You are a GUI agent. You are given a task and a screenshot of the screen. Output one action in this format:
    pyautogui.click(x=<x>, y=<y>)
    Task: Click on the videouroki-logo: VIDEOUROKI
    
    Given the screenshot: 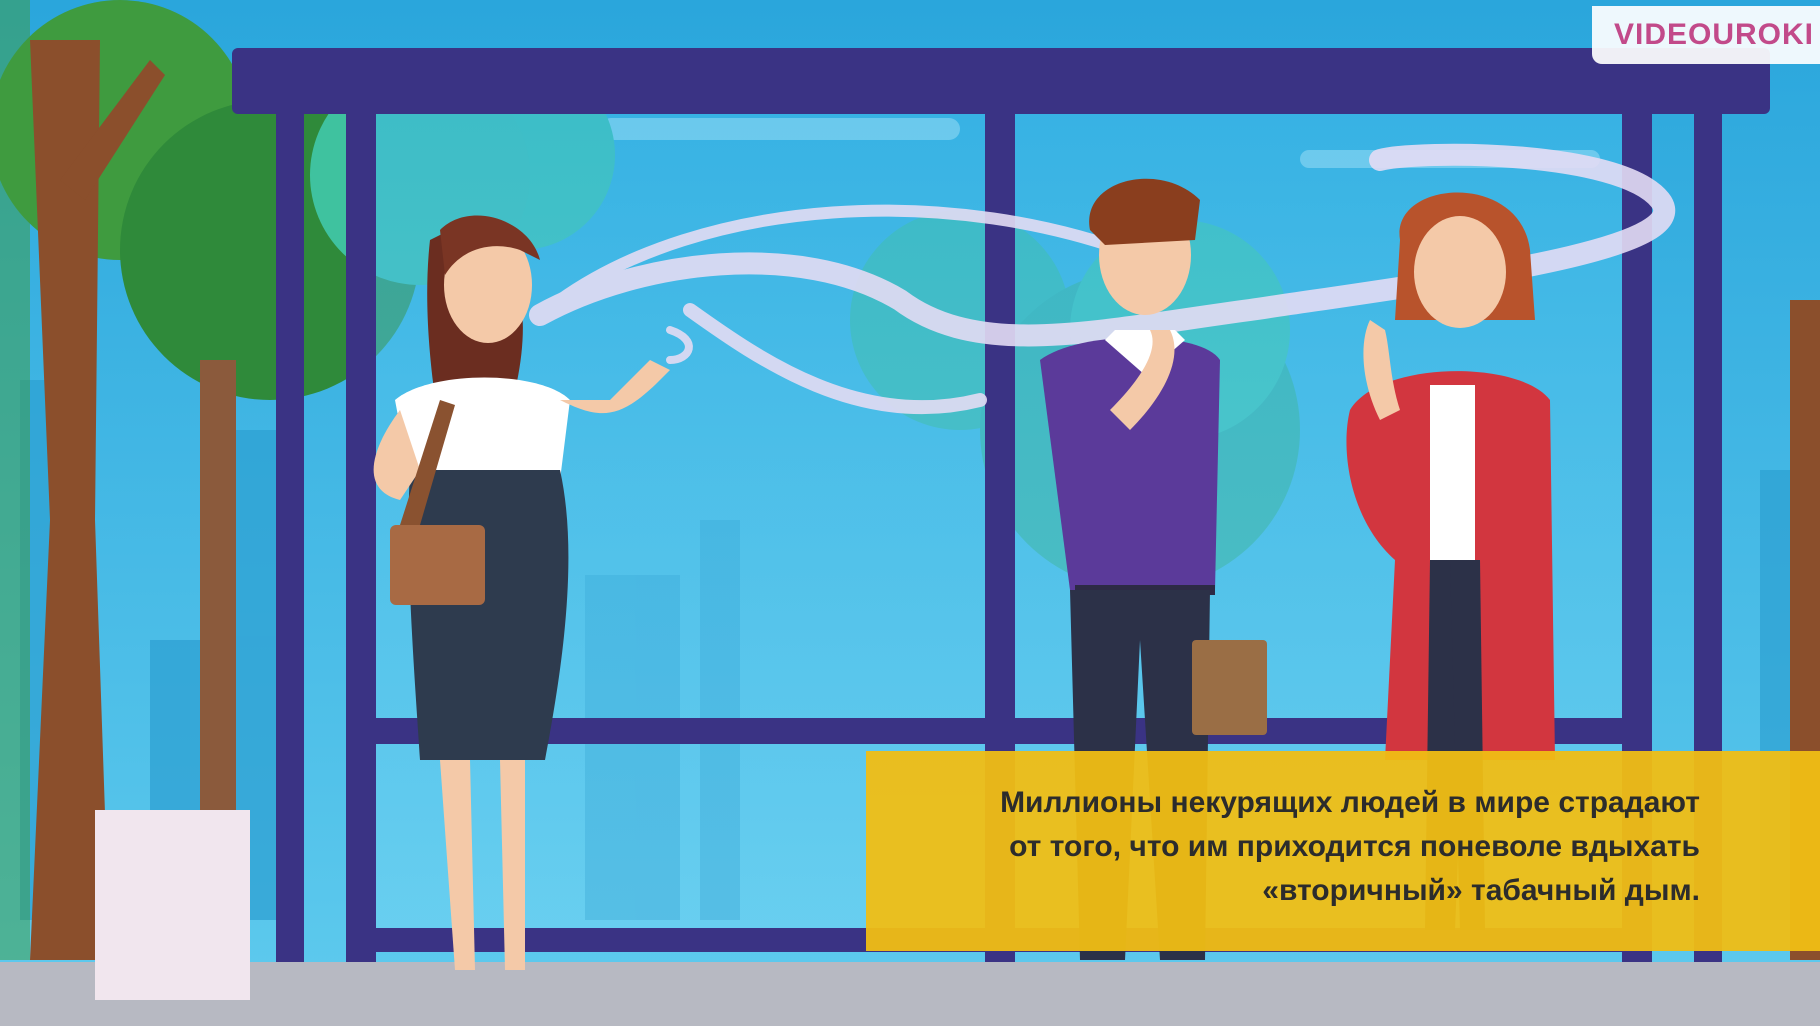 What is the action you would take?
    pyautogui.click(x=1706, y=35)
    